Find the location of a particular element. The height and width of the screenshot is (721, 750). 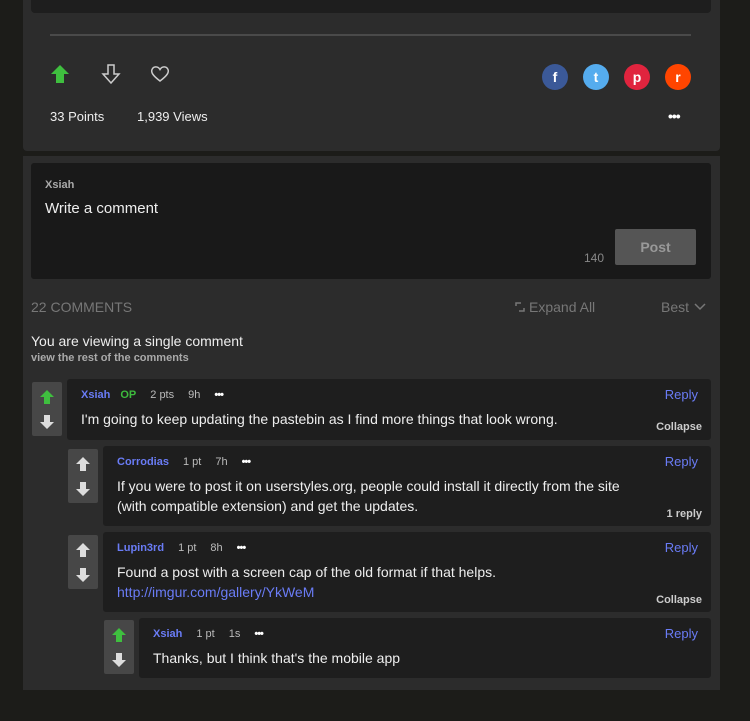

twitter-share-button: t is located at coordinates (596, 77).